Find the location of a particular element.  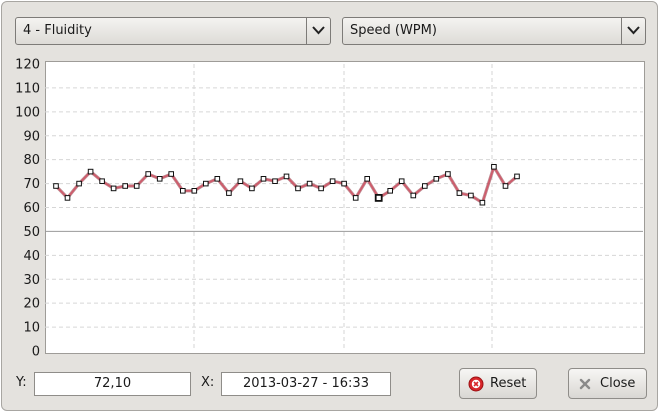

y-tick-label: 20 is located at coordinates (31, 304).